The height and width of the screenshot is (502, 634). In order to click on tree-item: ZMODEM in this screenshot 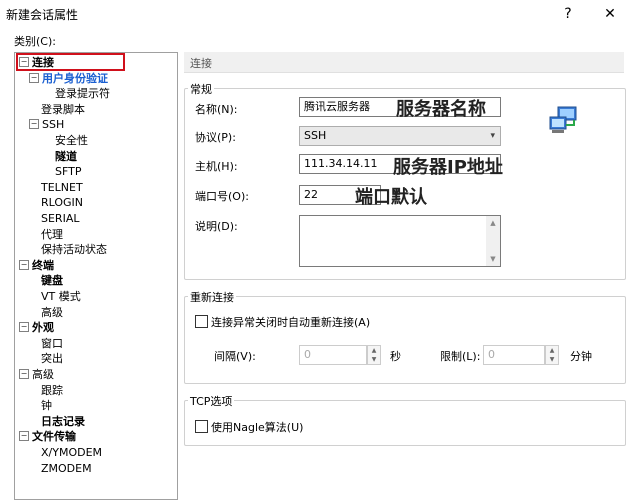, I will do `click(60, 468)`.